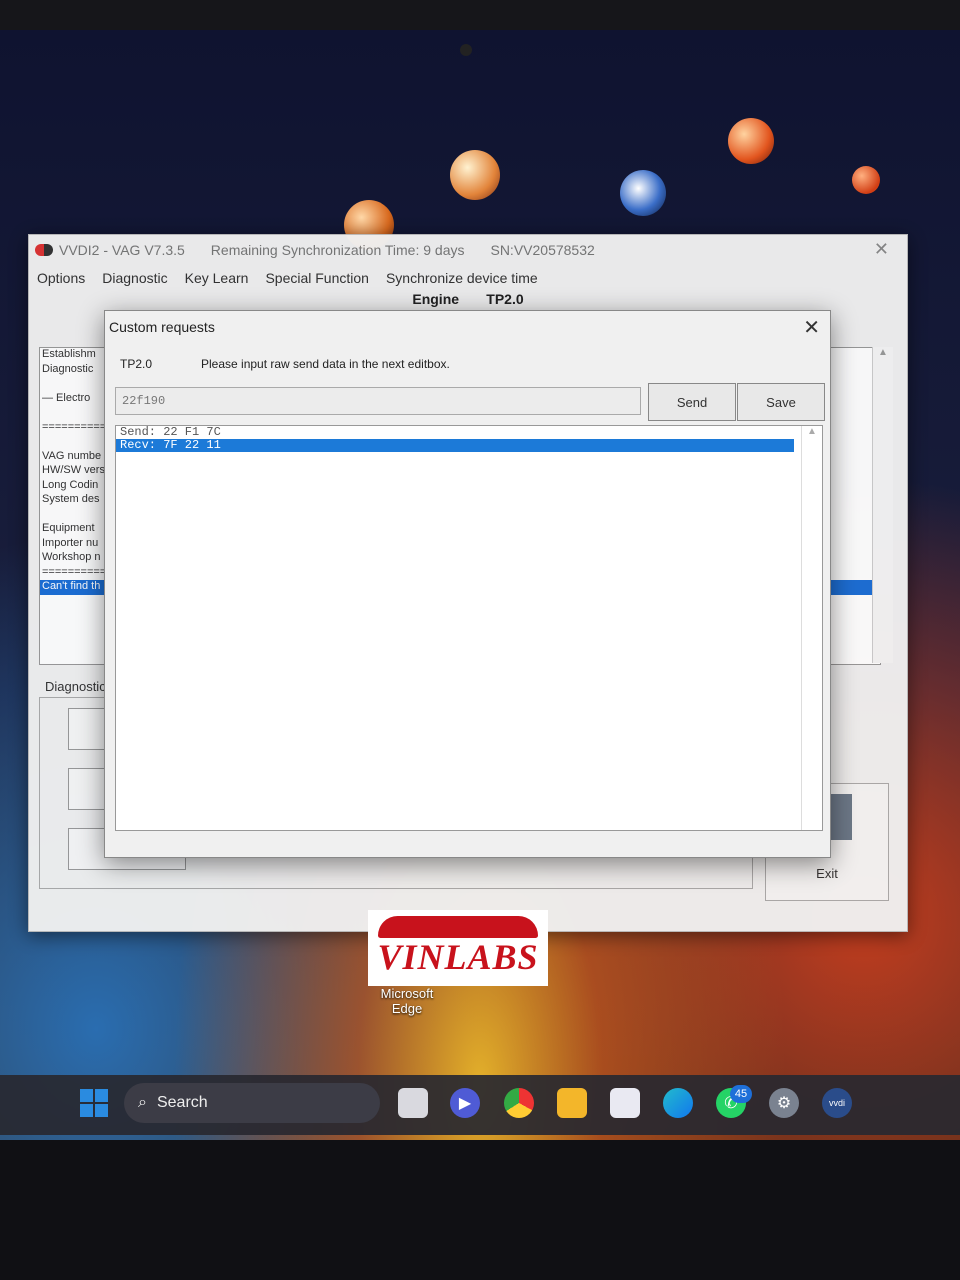 The image size is (960, 1280). Describe the element at coordinates (436, 299) in the screenshot. I see `engine-label: Engine` at that location.